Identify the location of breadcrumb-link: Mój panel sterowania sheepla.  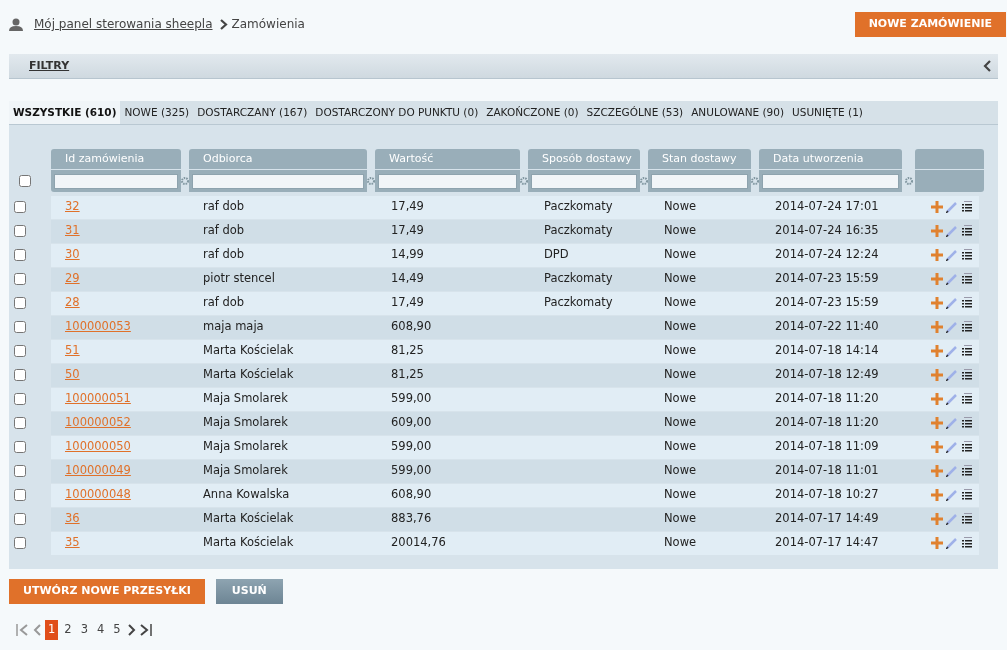
(123, 24).